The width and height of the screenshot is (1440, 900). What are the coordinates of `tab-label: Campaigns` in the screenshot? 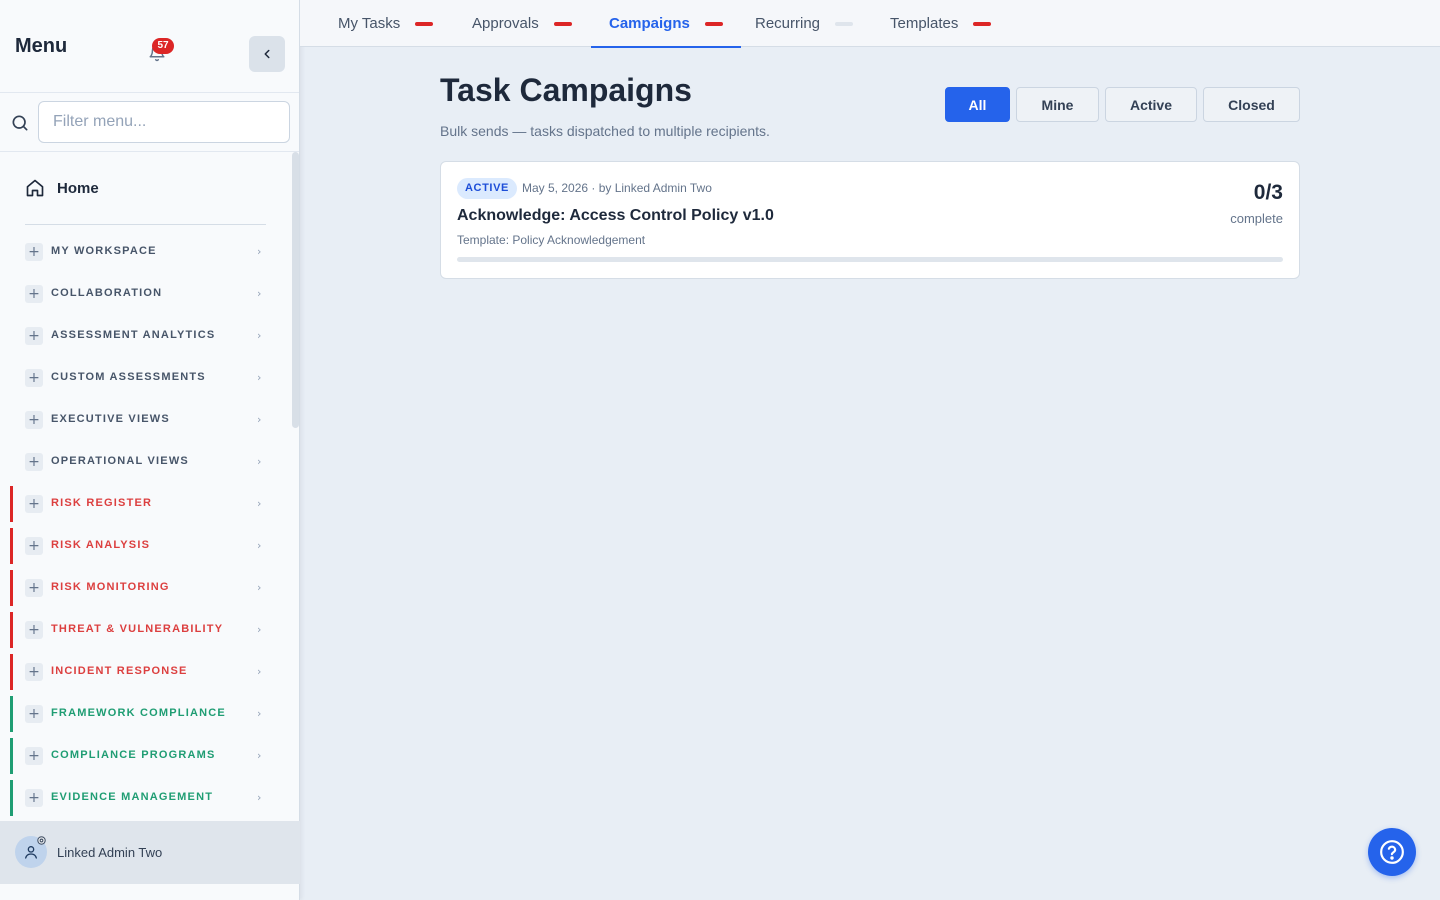 It's located at (649, 23).